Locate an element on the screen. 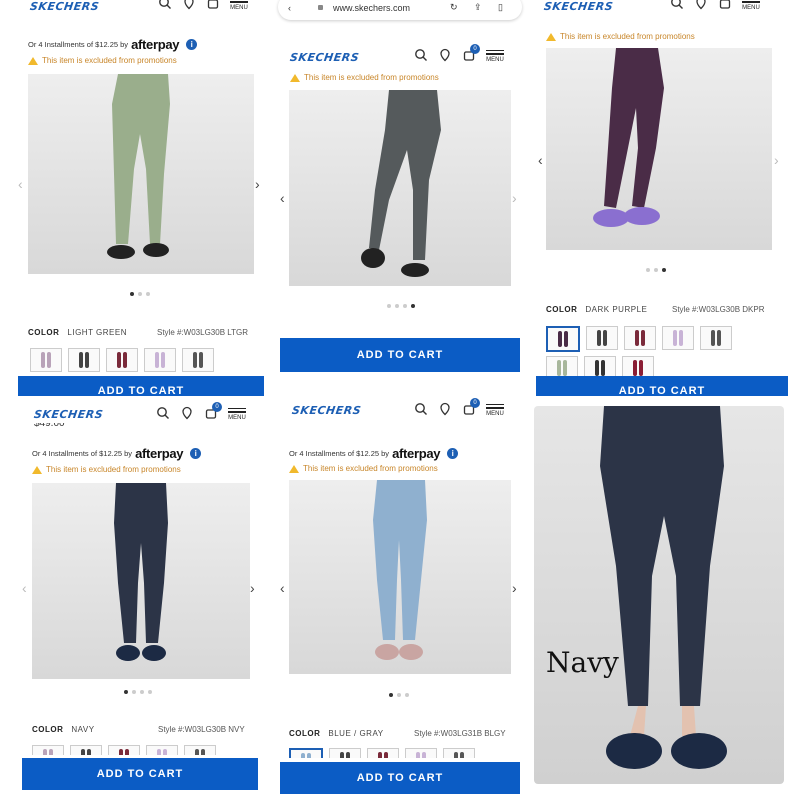 This screenshot has height=800, width=800. browser-url: www.skechers.com is located at coordinates (371, 8).